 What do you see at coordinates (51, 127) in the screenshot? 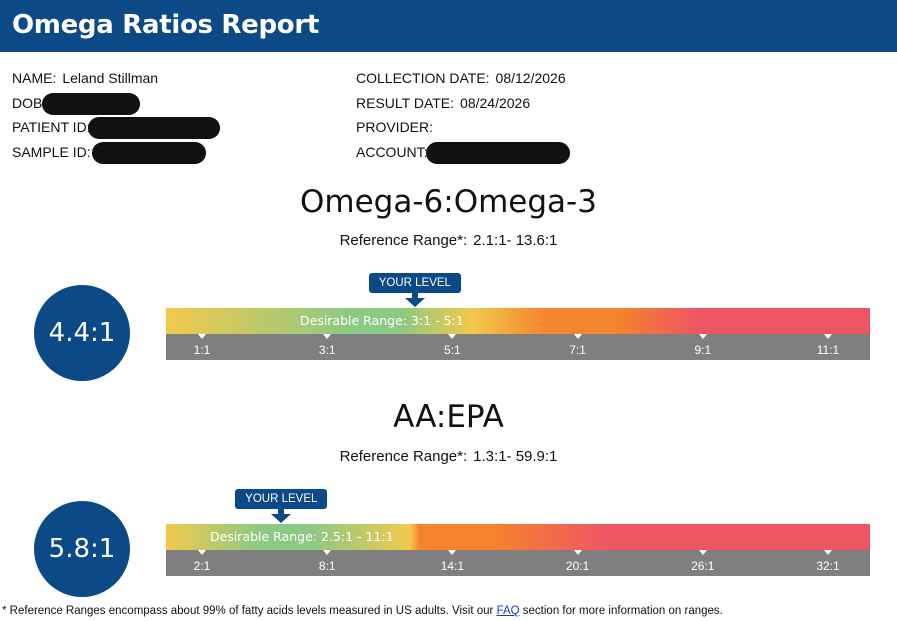
I see `patient-id-label: PATIENT ID:` at bounding box center [51, 127].